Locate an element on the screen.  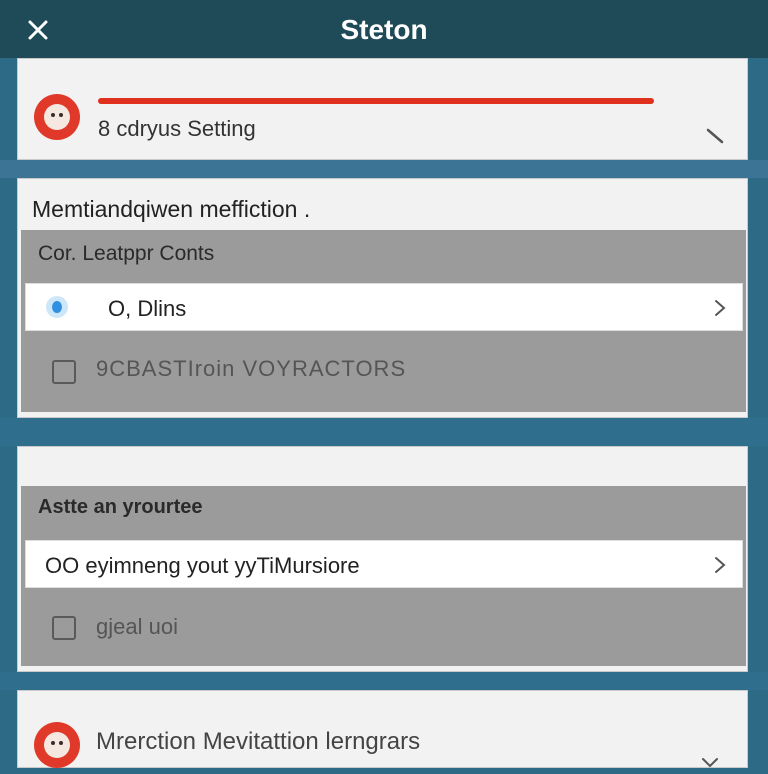
avatar-bottom is located at coordinates (57, 745).